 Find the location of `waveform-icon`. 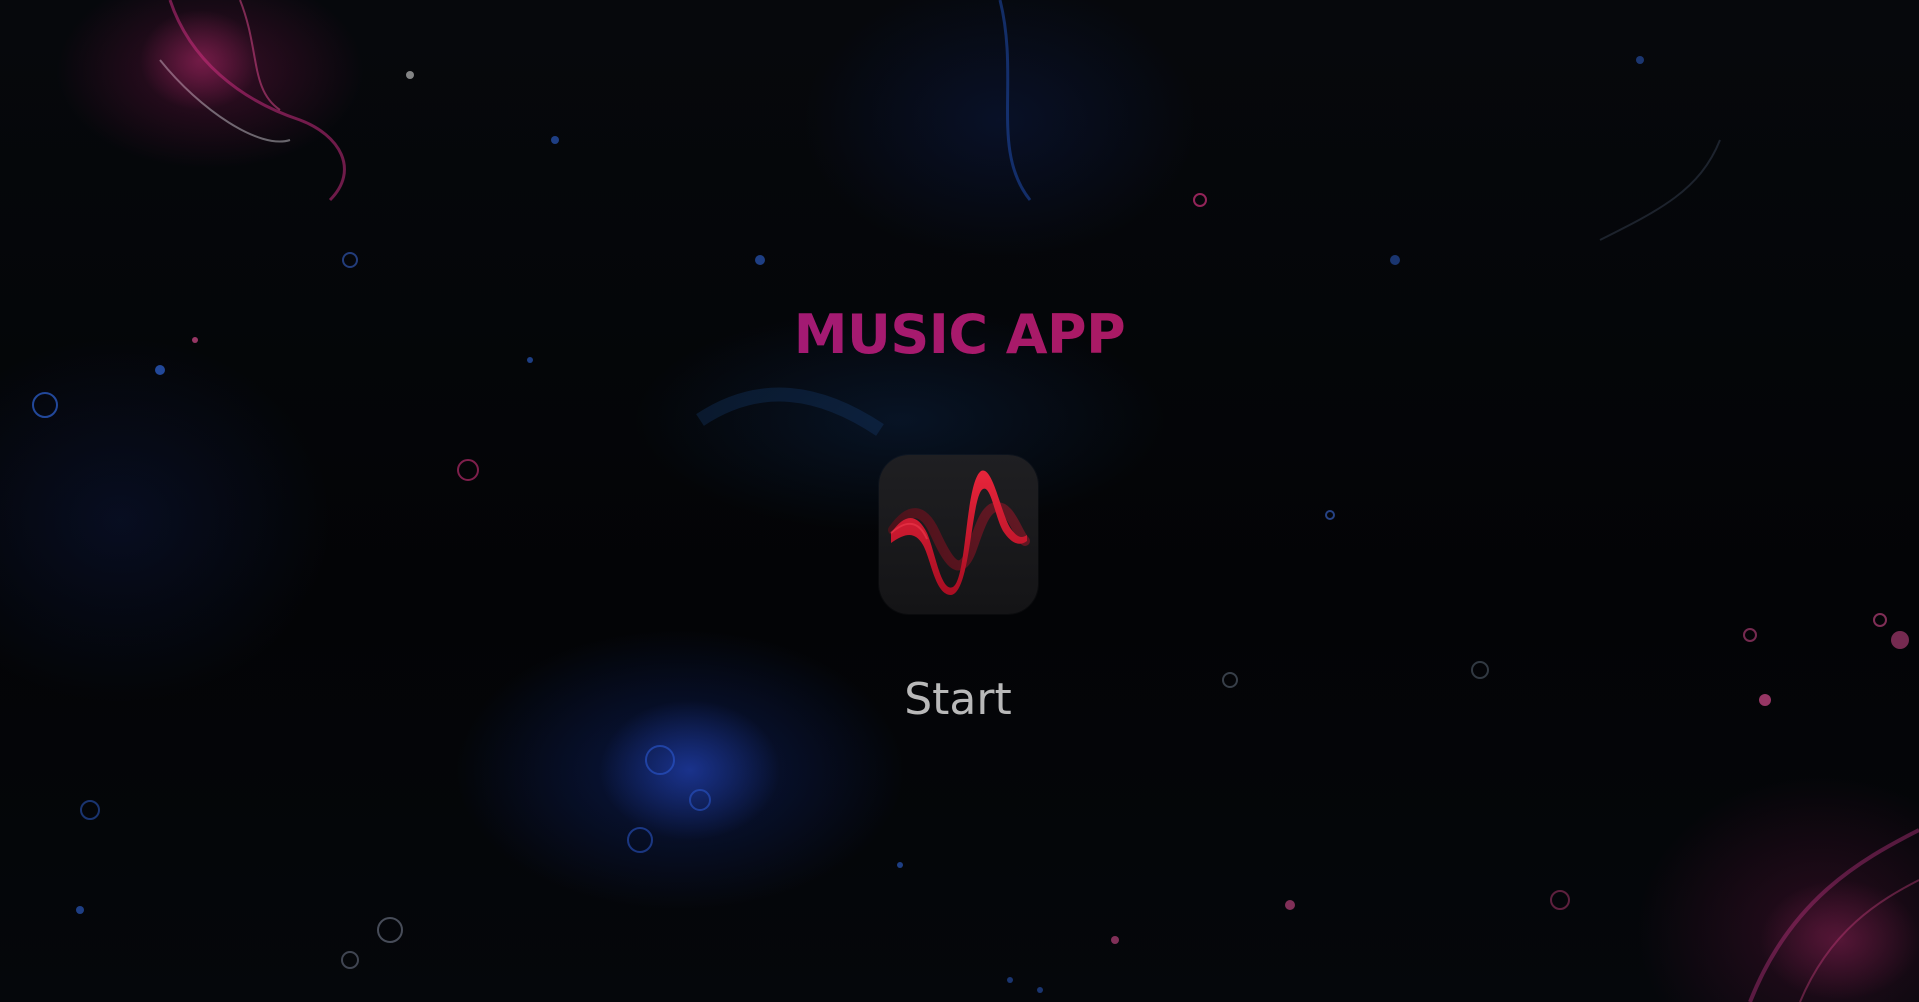

waveform-icon is located at coordinates (959, 532).